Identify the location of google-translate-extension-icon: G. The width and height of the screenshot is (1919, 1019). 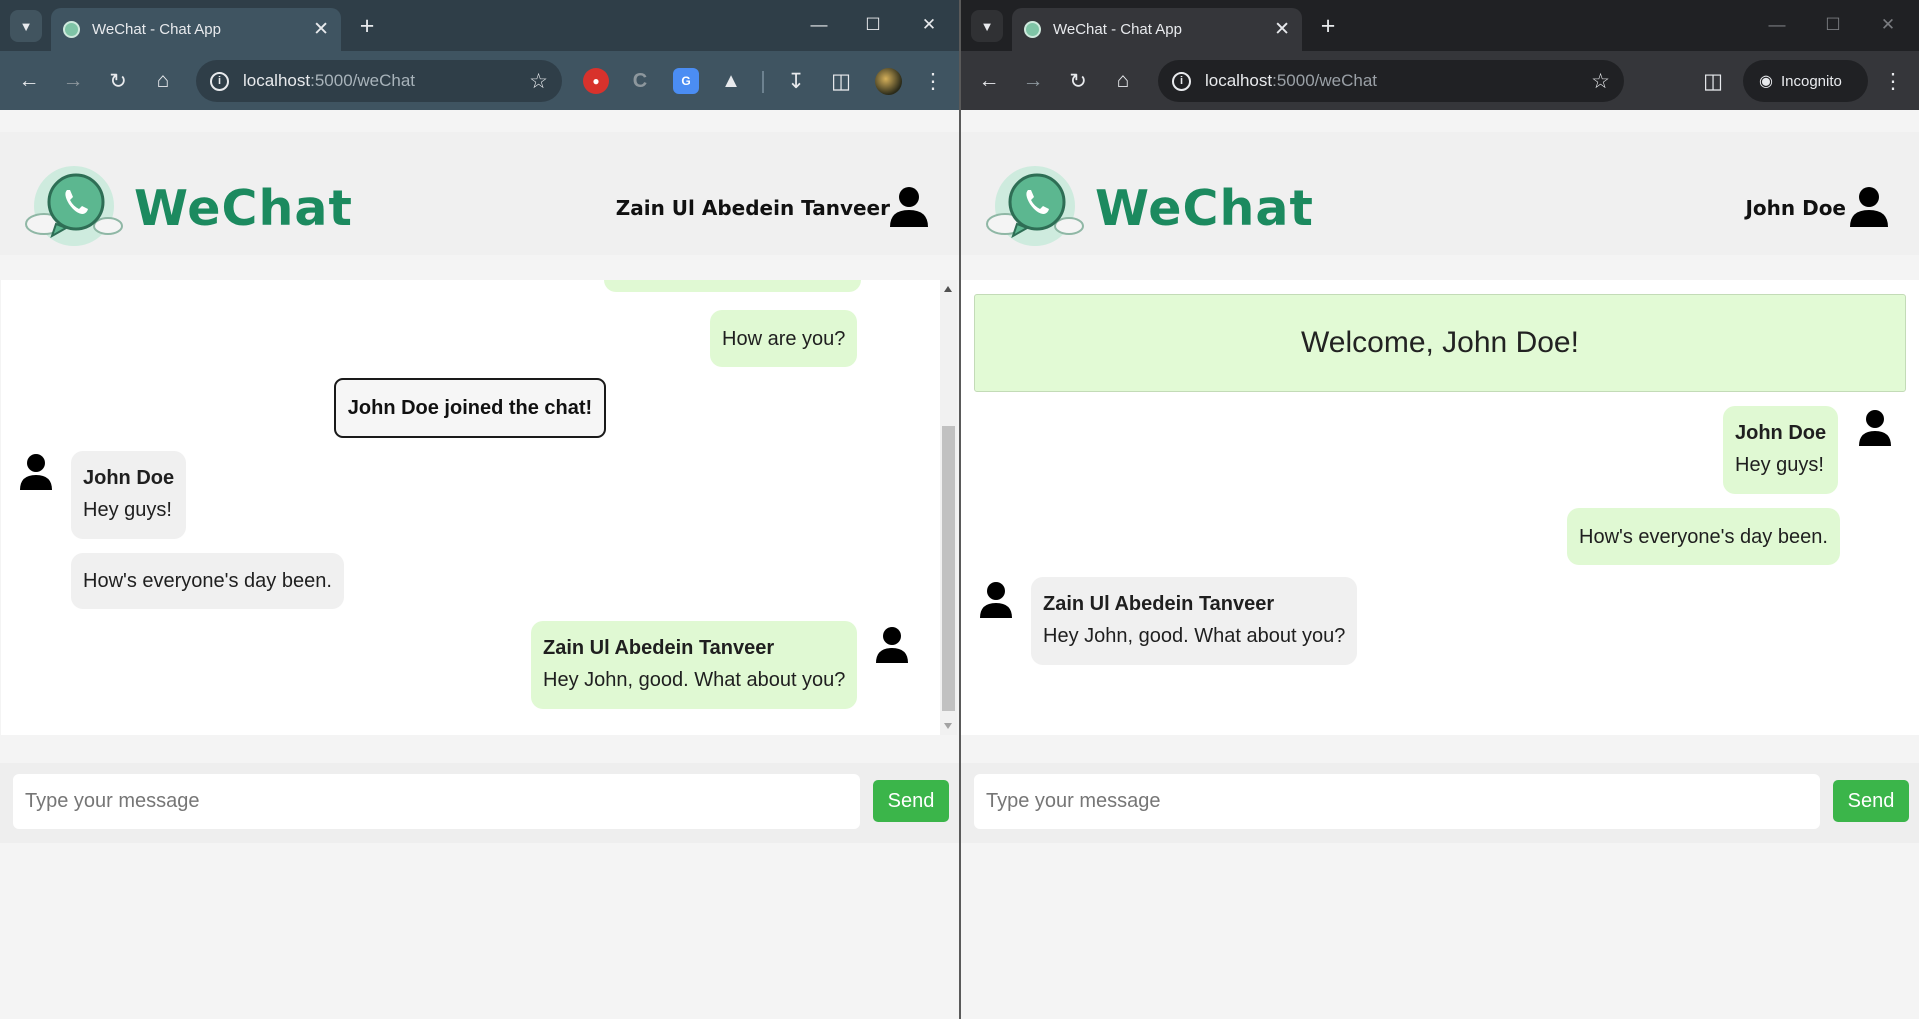
(686, 81).